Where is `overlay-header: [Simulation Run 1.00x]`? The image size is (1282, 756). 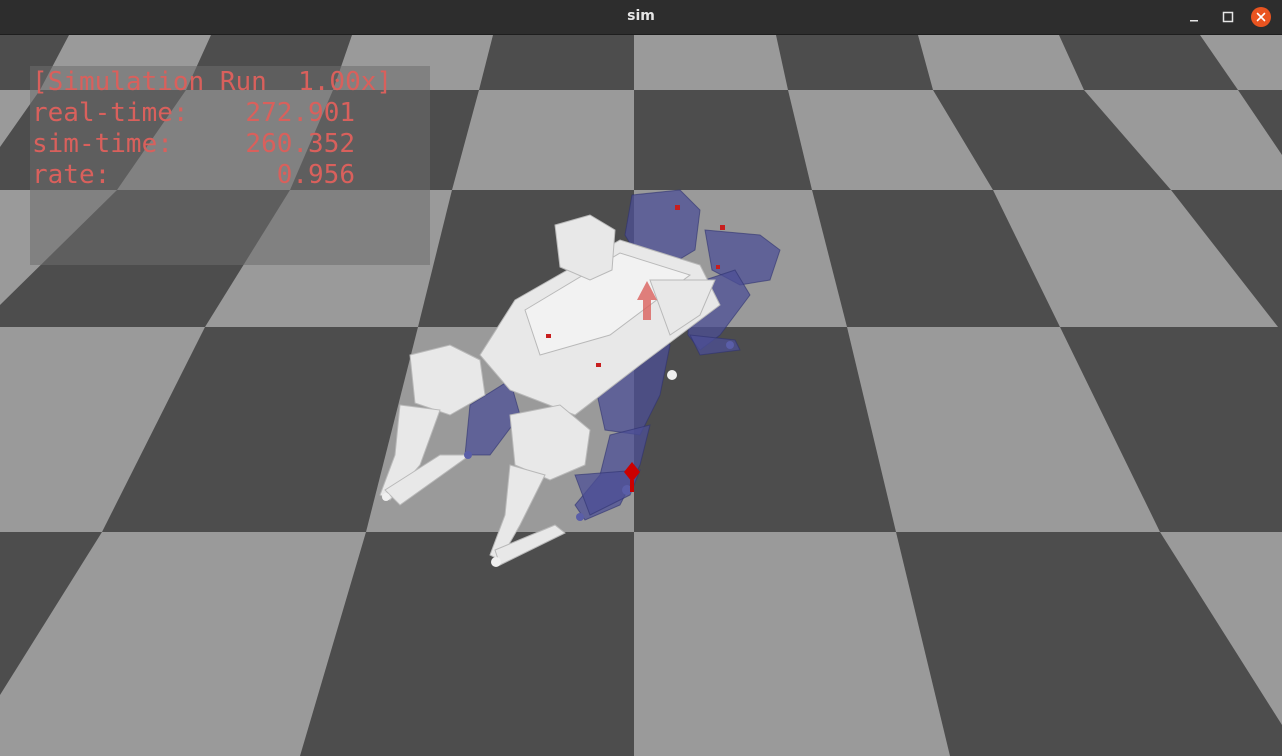 overlay-header: [Simulation Run 1.00x] is located at coordinates (212, 82).